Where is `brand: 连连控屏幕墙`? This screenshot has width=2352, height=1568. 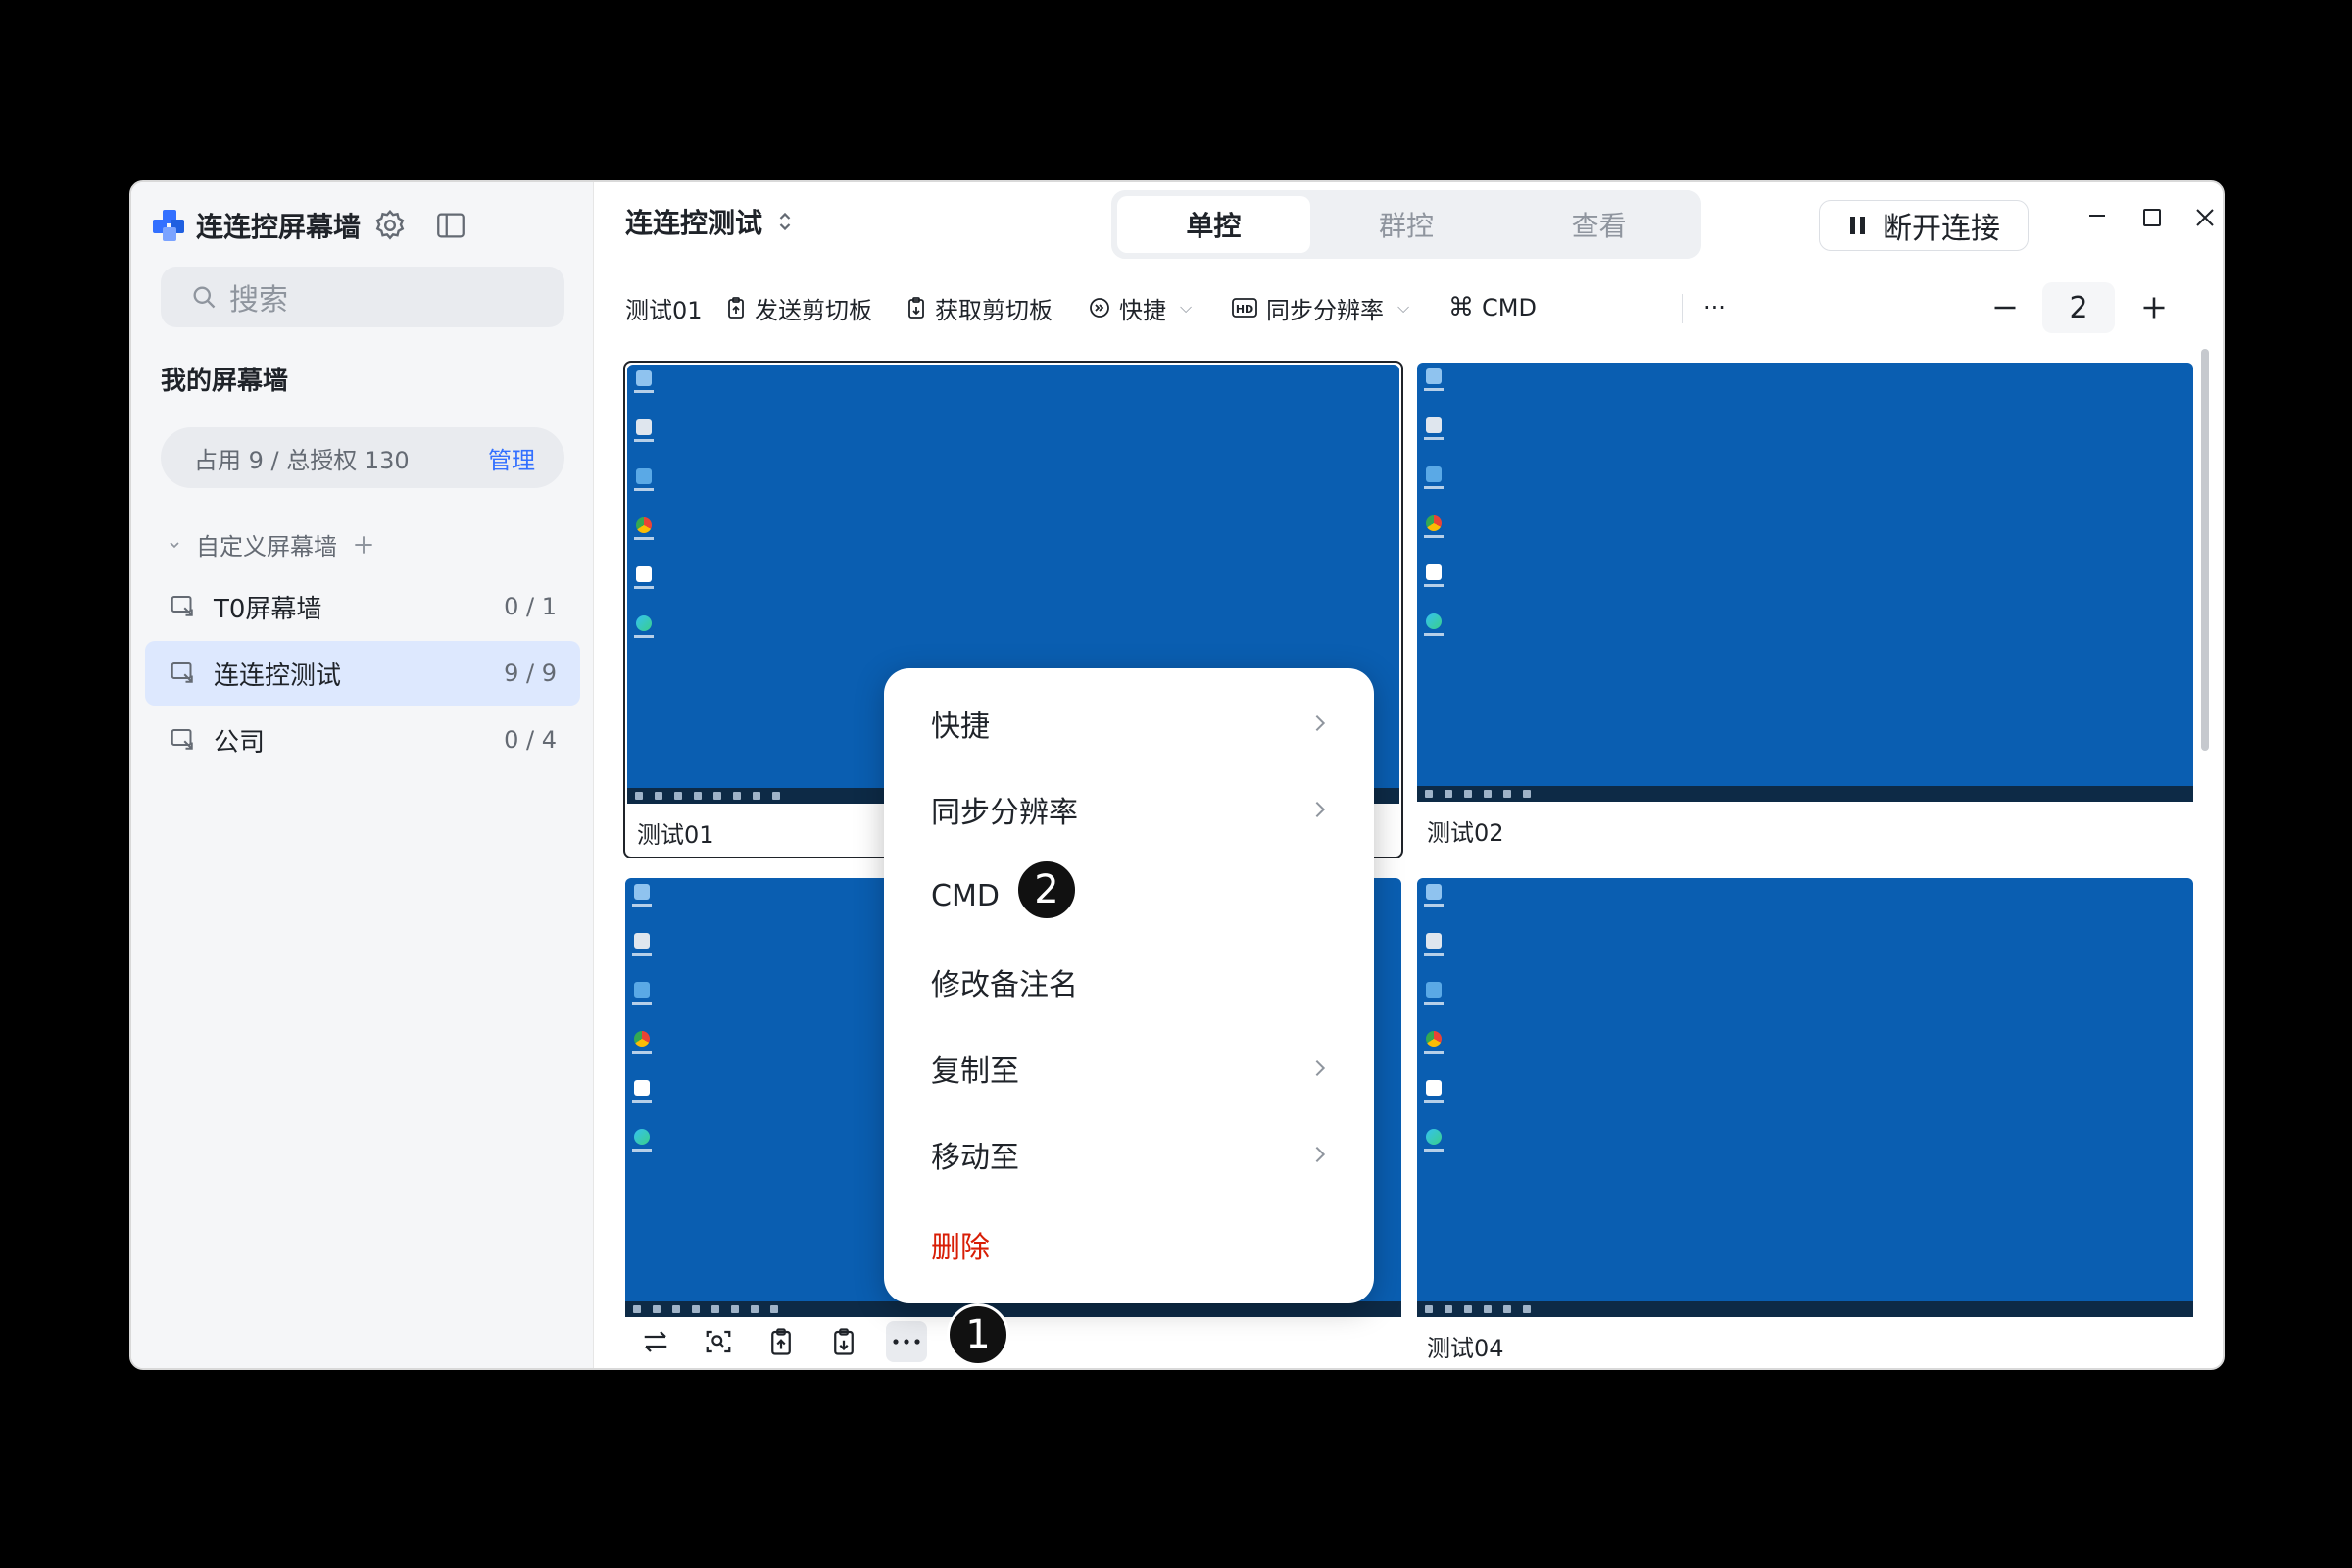 brand: 连连控屏幕墙 is located at coordinates (257, 225).